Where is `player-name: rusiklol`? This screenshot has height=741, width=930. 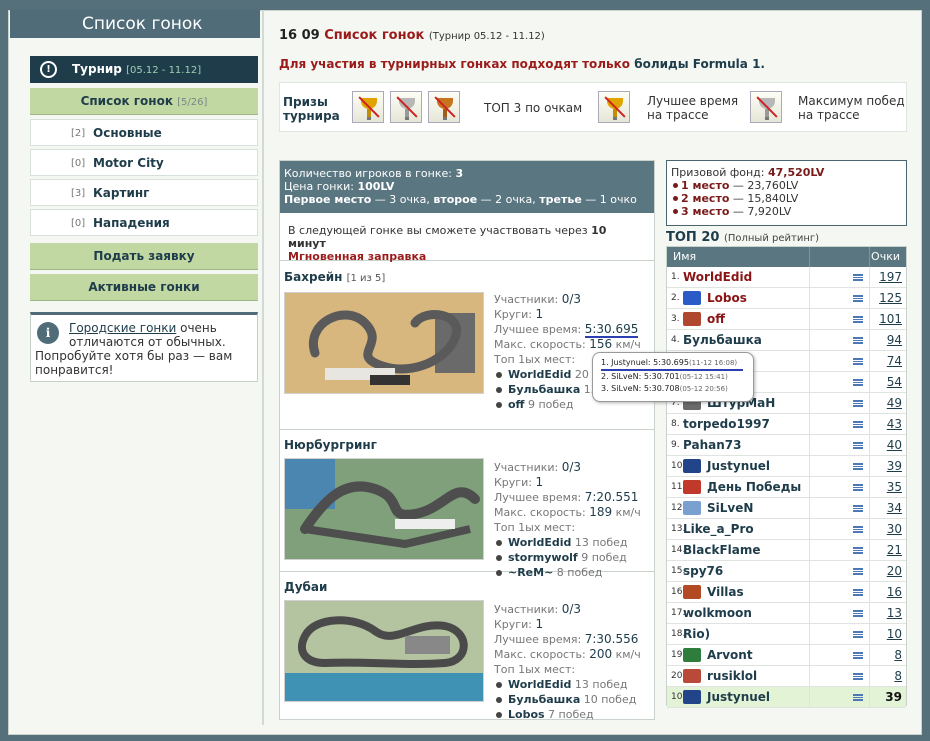 player-name: rusiklol is located at coordinates (732, 676).